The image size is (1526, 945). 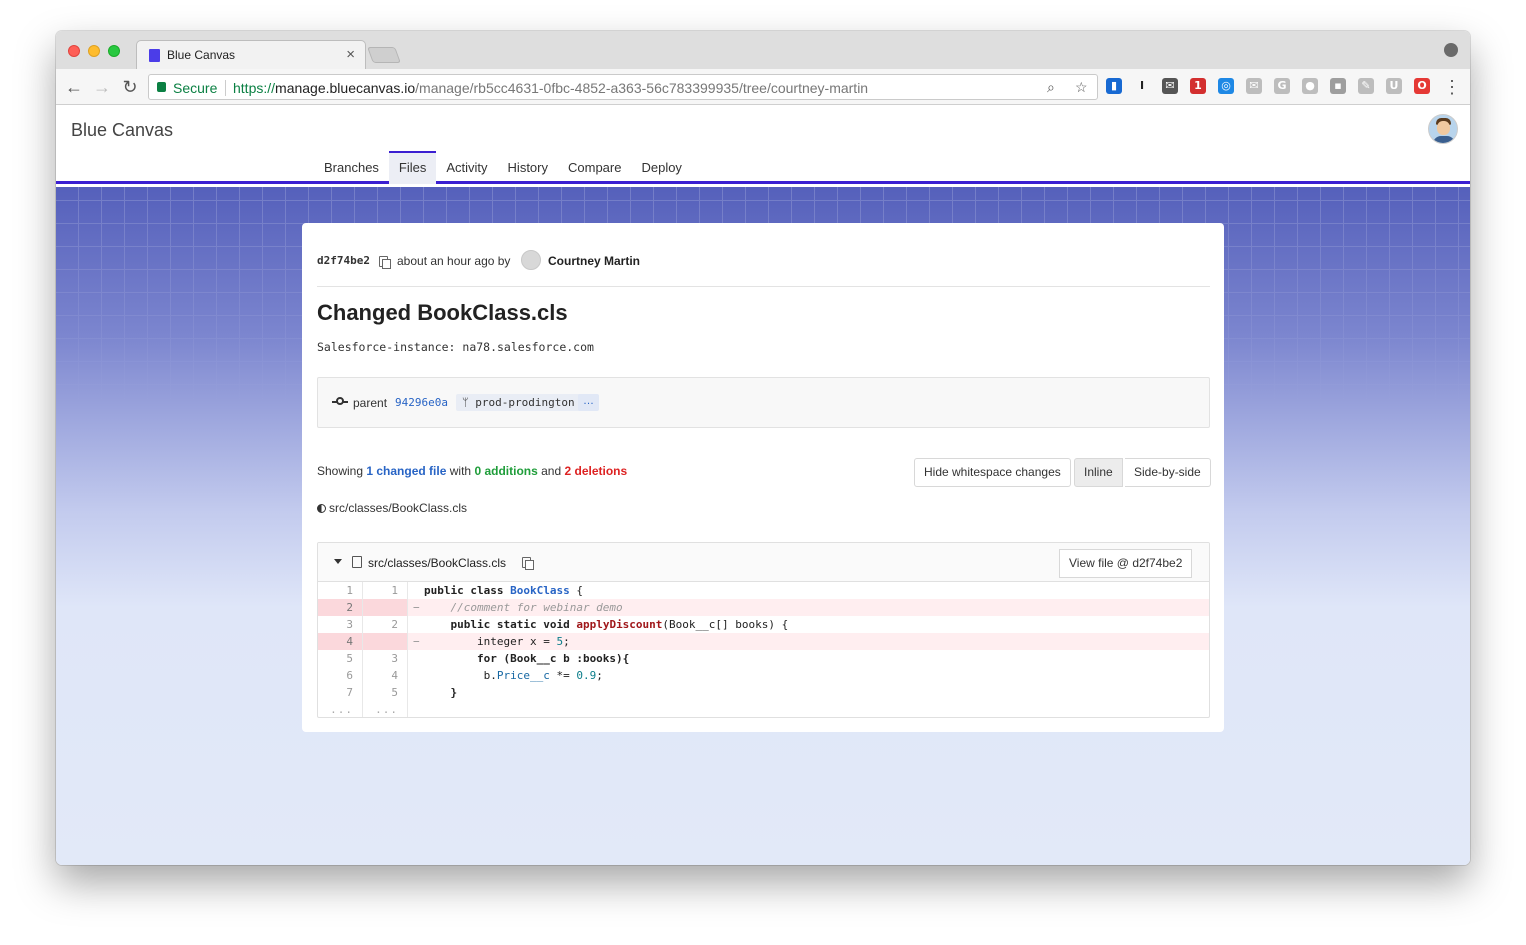 What do you see at coordinates (201, 55) in the screenshot?
I see `tab-title: Blue Canvas` at bounding box center [201, 55].